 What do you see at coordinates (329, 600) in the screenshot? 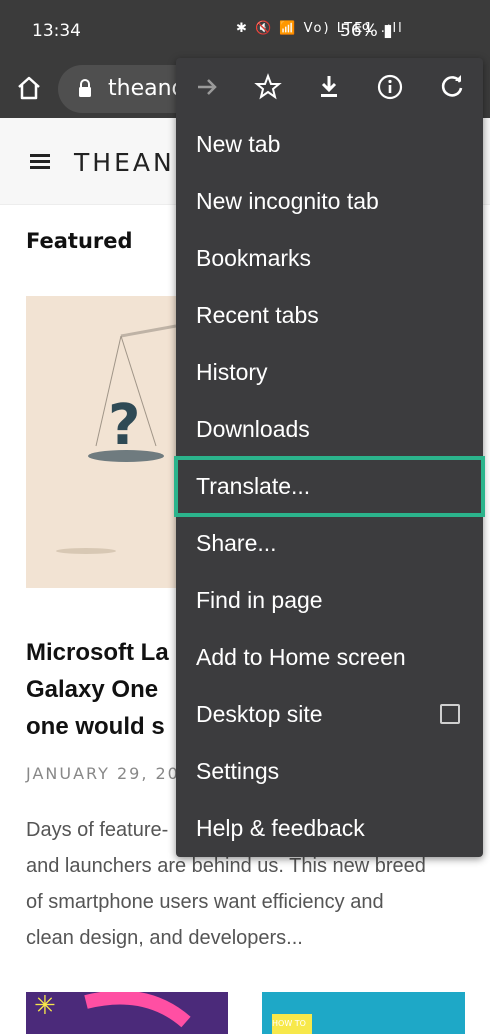
I see `menu-item-find-in-page: Find in page` at bounding box center [329, 600].